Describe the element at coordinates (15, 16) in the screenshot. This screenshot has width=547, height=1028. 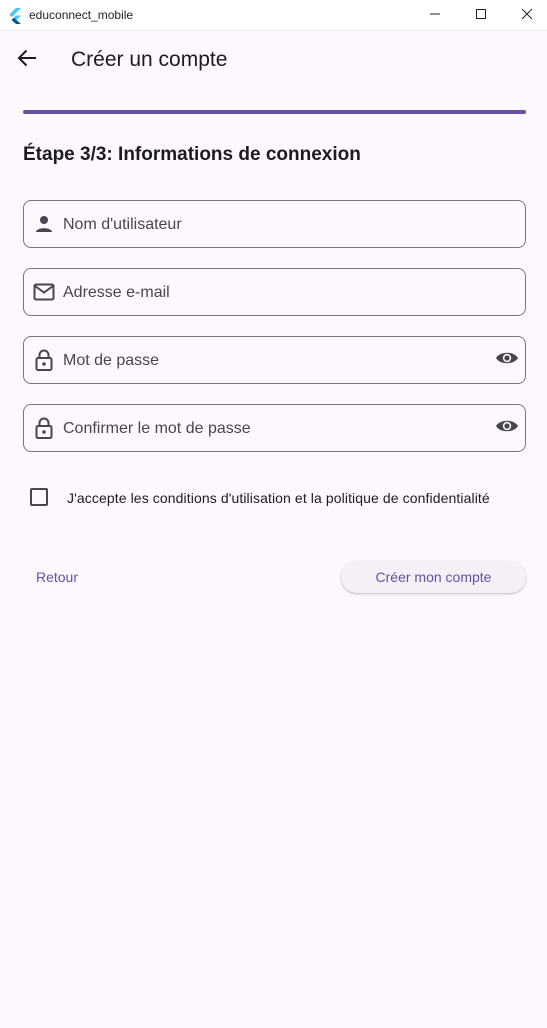
I see `flutter-logo-icon` at that location.